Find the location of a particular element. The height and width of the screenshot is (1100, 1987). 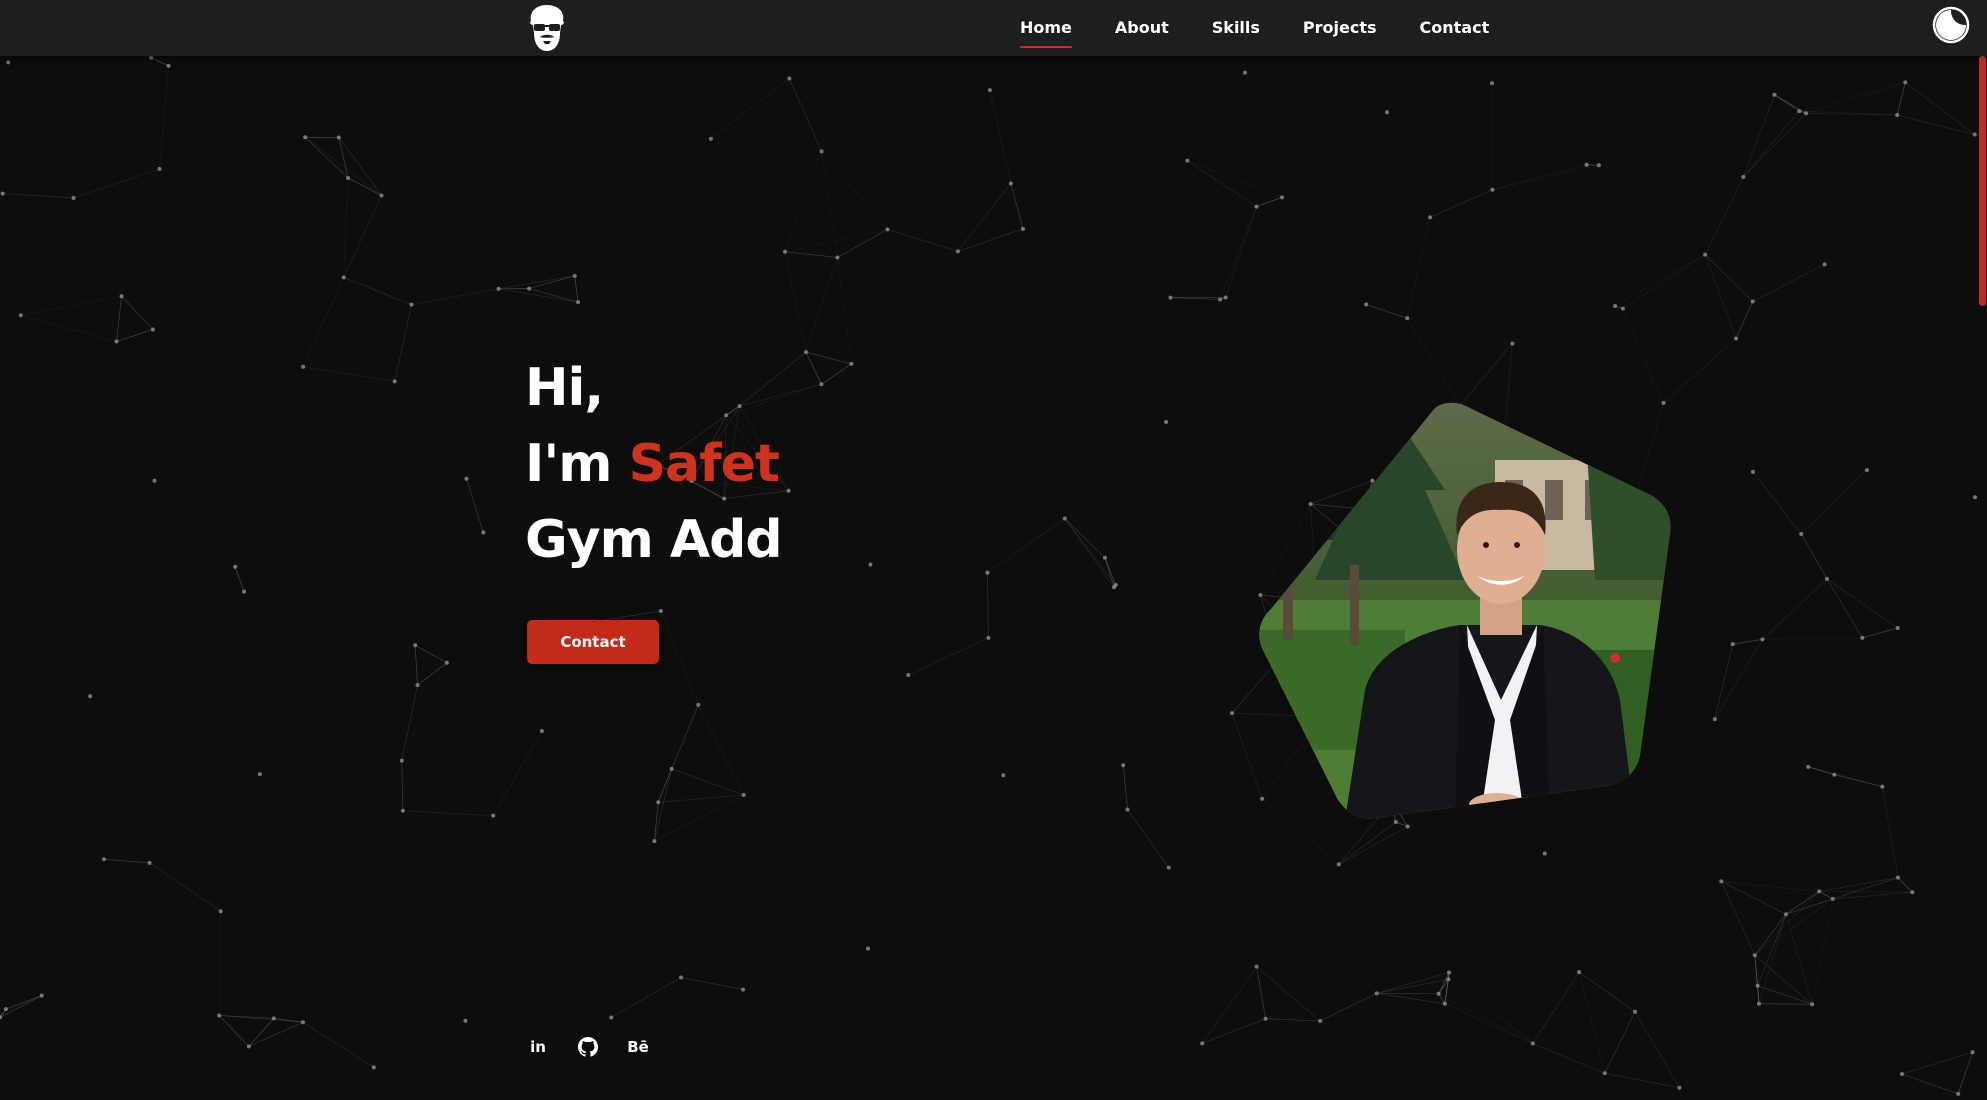

linkedin-icon: in is located at coordinates (538, 1047).